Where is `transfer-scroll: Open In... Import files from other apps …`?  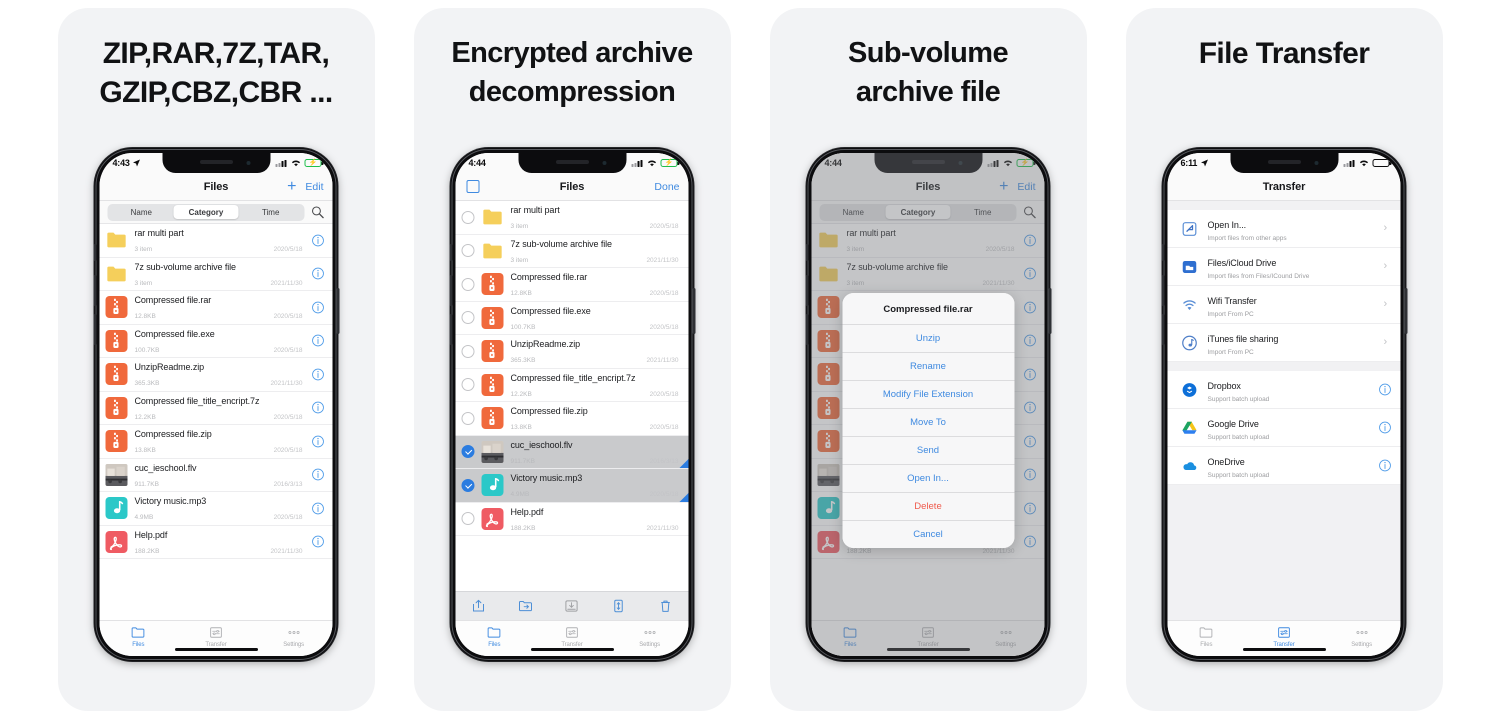
transfer-scroll: Open In... Import files from other apps … is located at coordinates (1284, 410).